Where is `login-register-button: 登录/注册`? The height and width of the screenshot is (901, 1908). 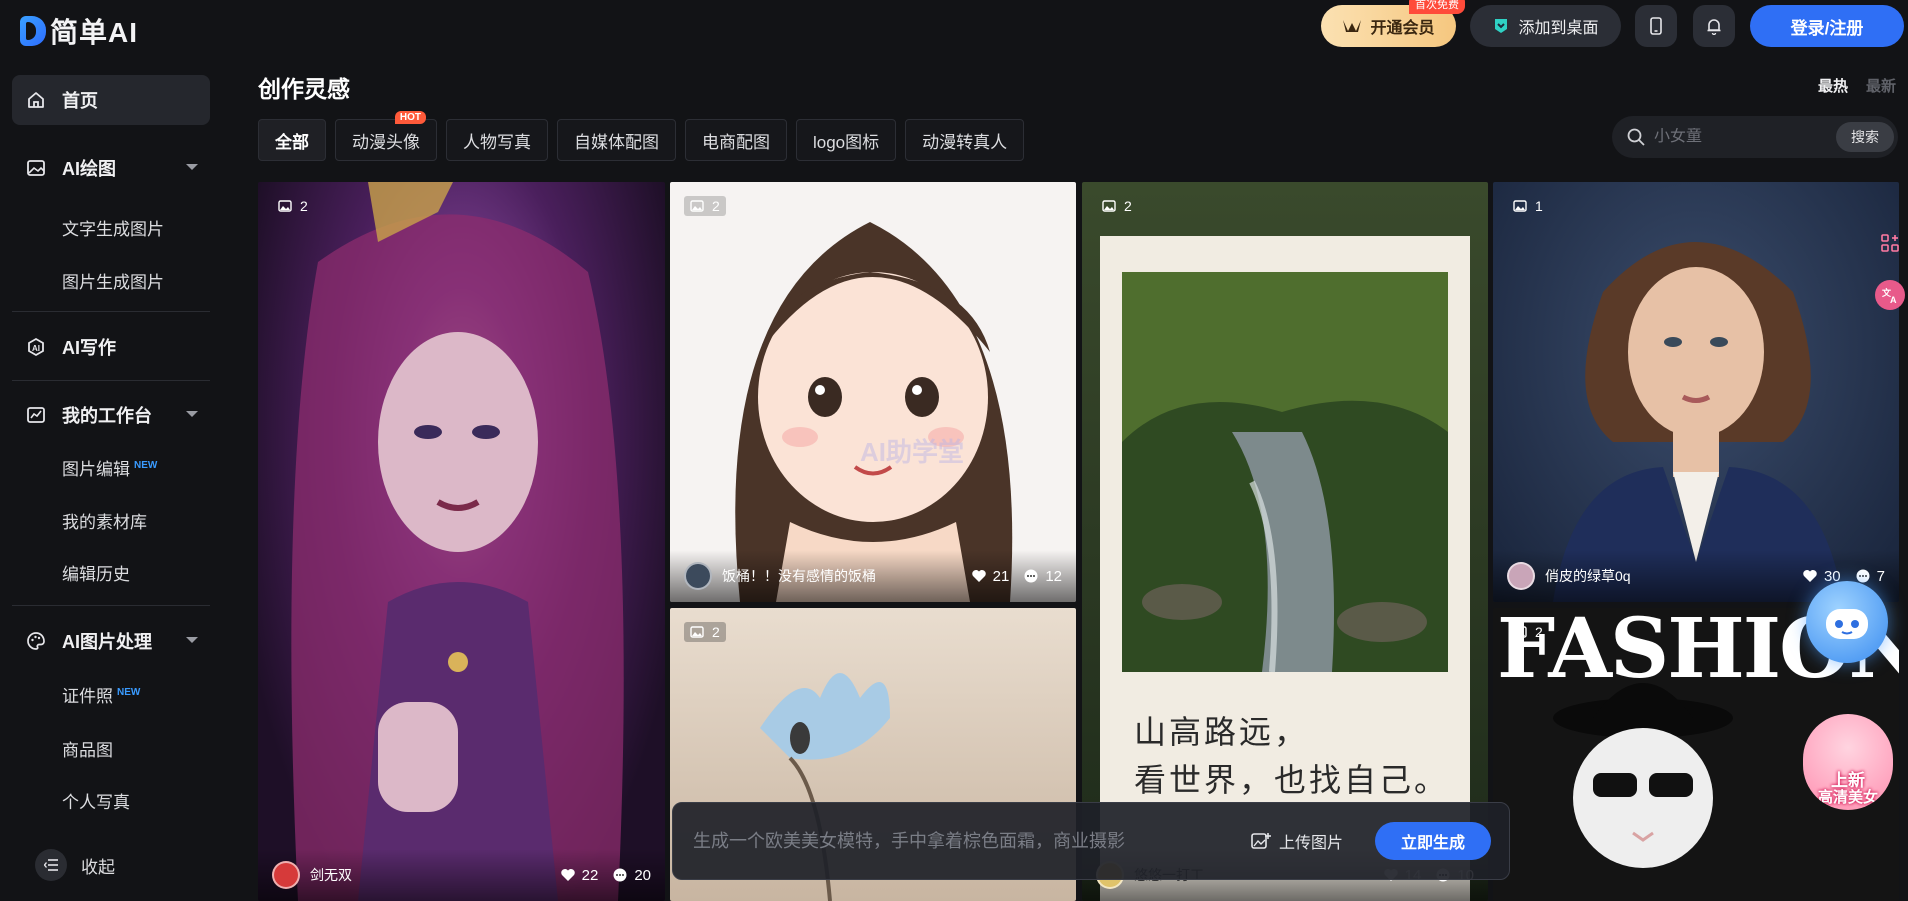
login-register-button: 登录/注册 is located at coordinates (1827, 26).